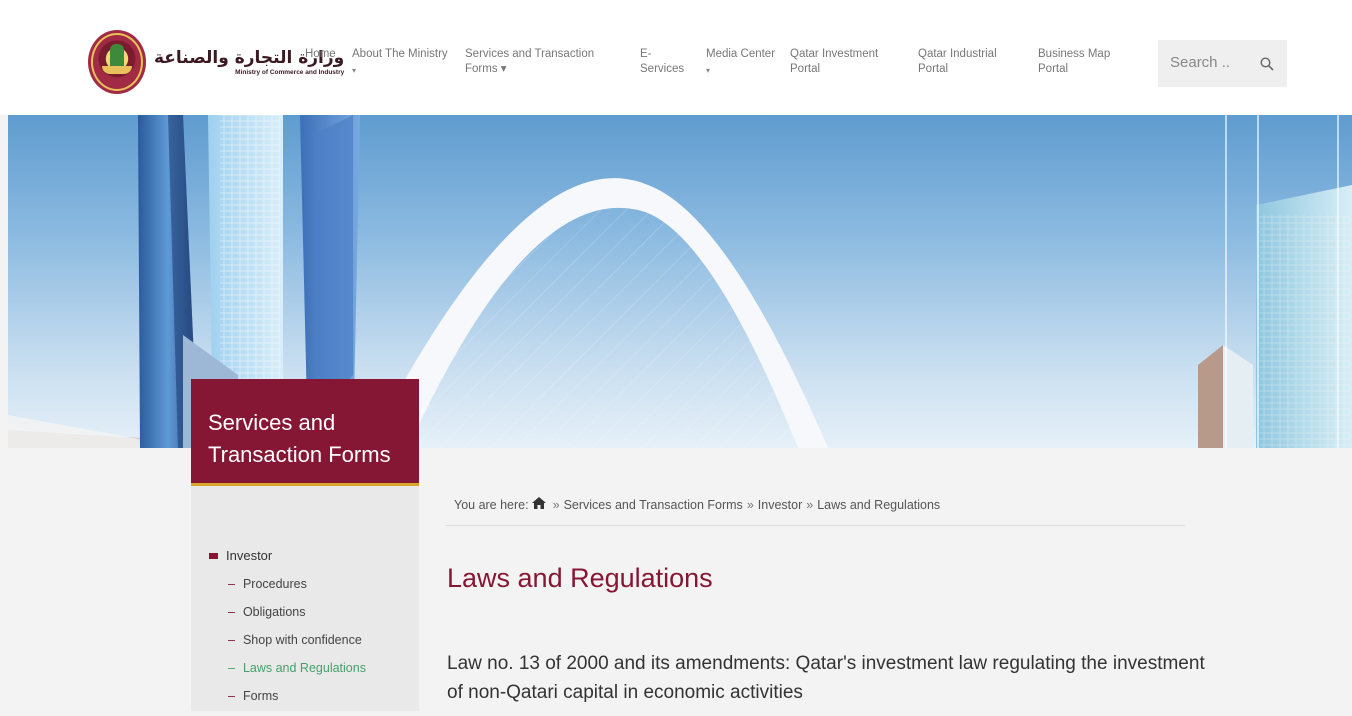 This screenshot has width=1352, height=716. I want to click on nav-home: Home, so click(320, 54).